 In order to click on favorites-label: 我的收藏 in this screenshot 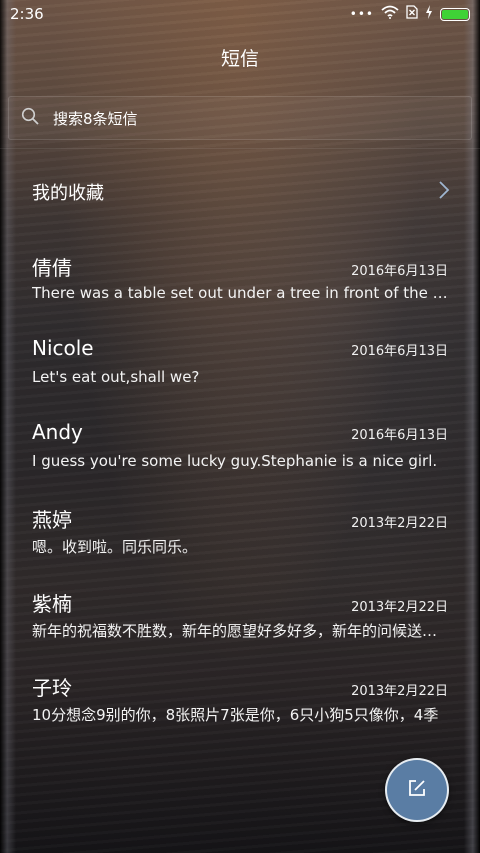, I will do `click(68, 193)`.